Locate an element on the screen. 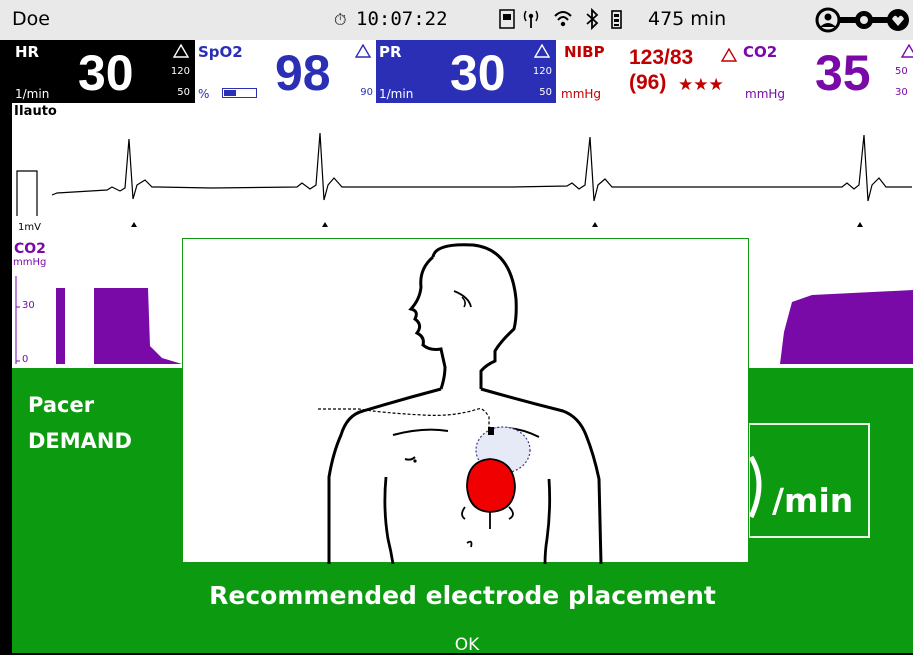  hr-limit-high: 120 is located at coordinates (180, 71).